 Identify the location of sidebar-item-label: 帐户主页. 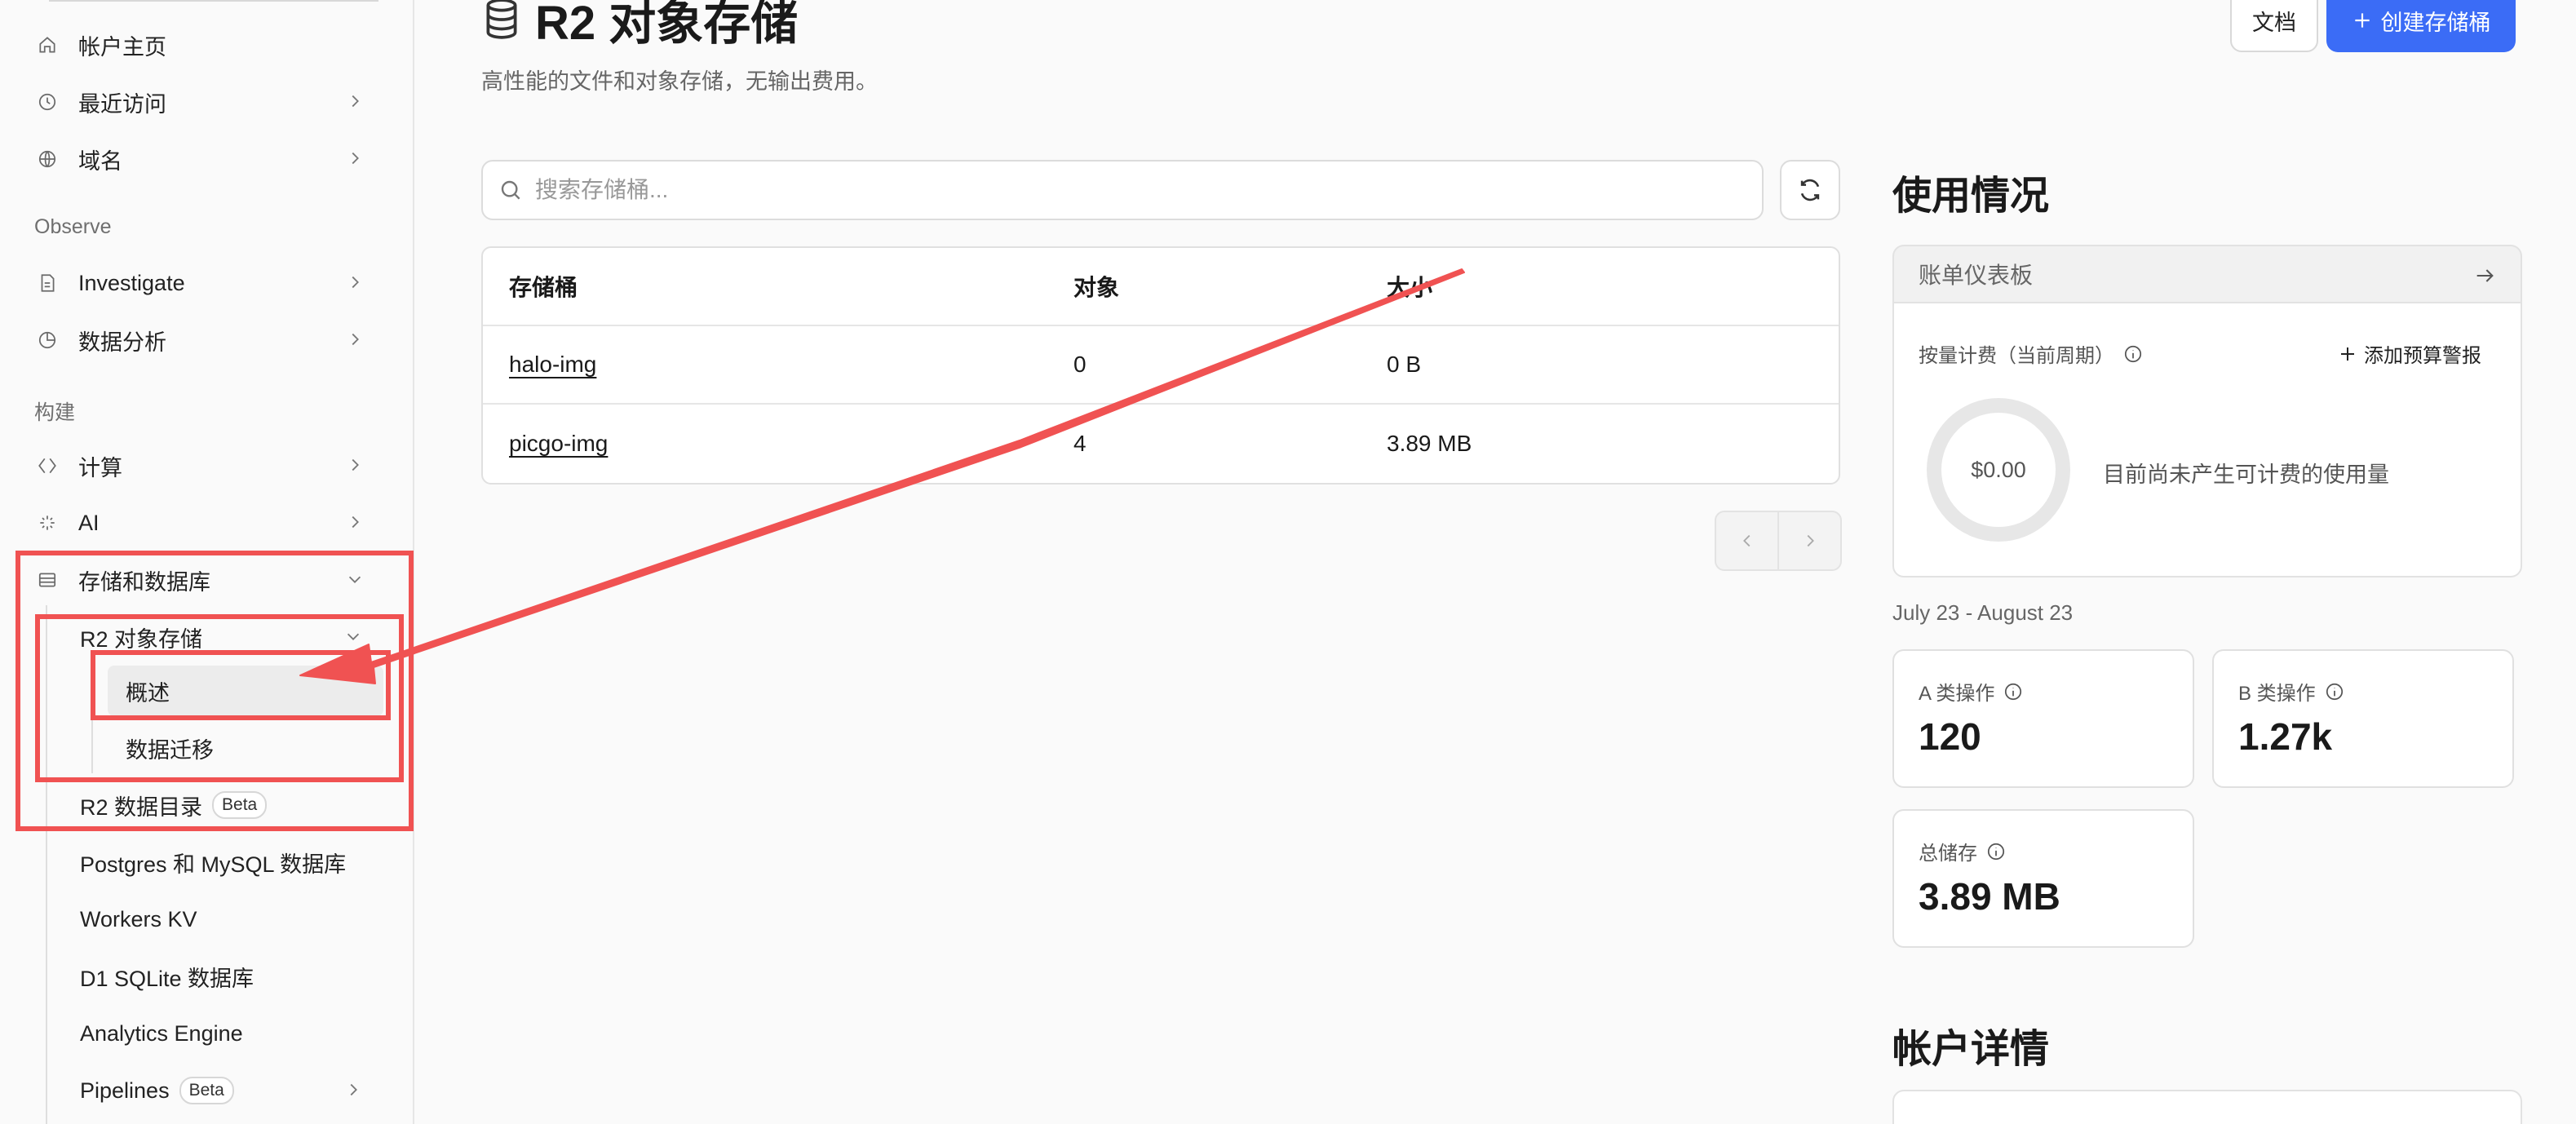
(122, 47).